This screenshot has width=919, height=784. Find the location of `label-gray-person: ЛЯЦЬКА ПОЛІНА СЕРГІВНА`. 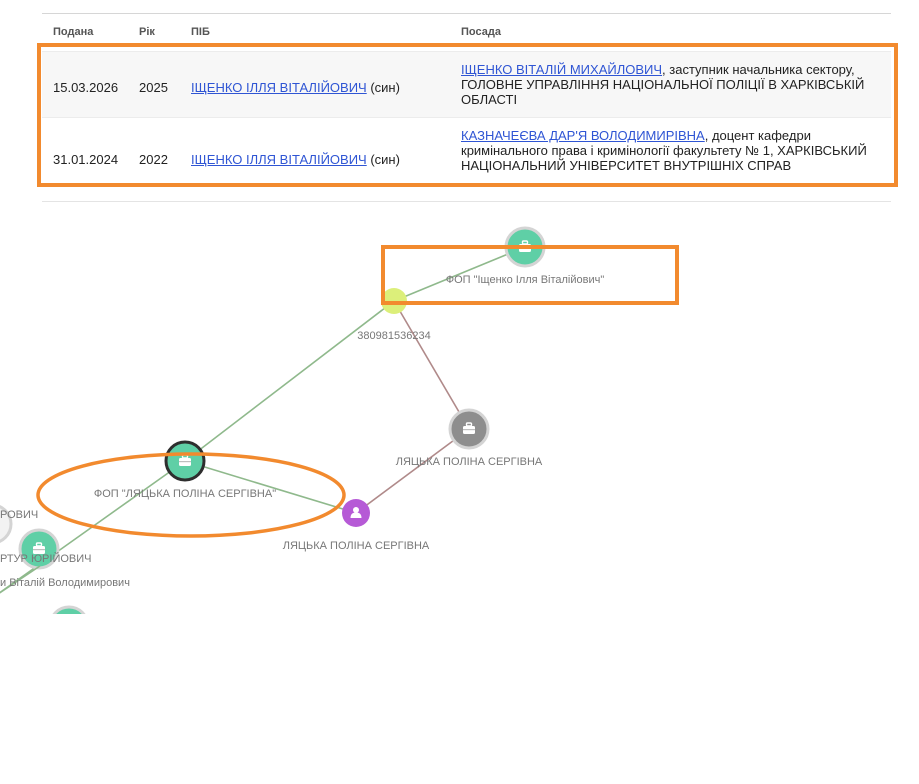

label-gray-person: ЛЯЦЬКА ПОЛІНА СЕРГІВНА is located at coordinates (469, 462).